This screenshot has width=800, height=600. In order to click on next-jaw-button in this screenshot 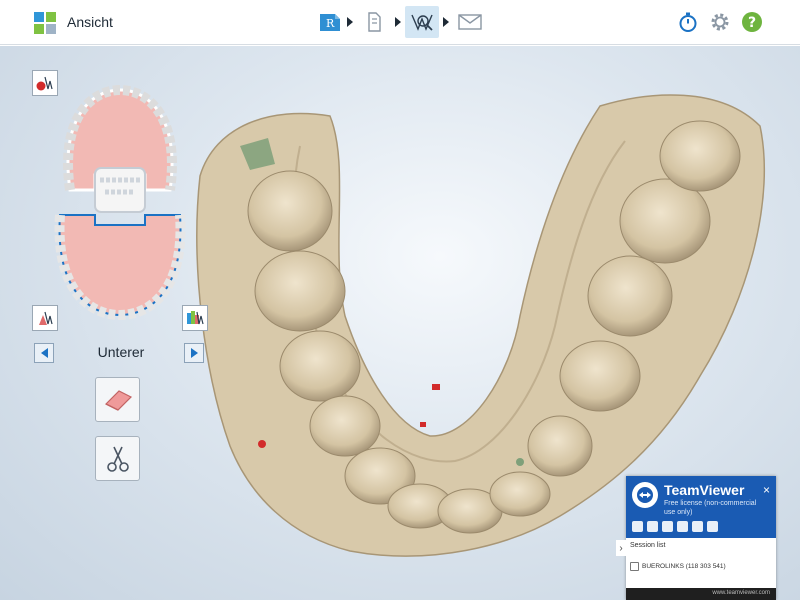, I will do `click(194, 353)`.